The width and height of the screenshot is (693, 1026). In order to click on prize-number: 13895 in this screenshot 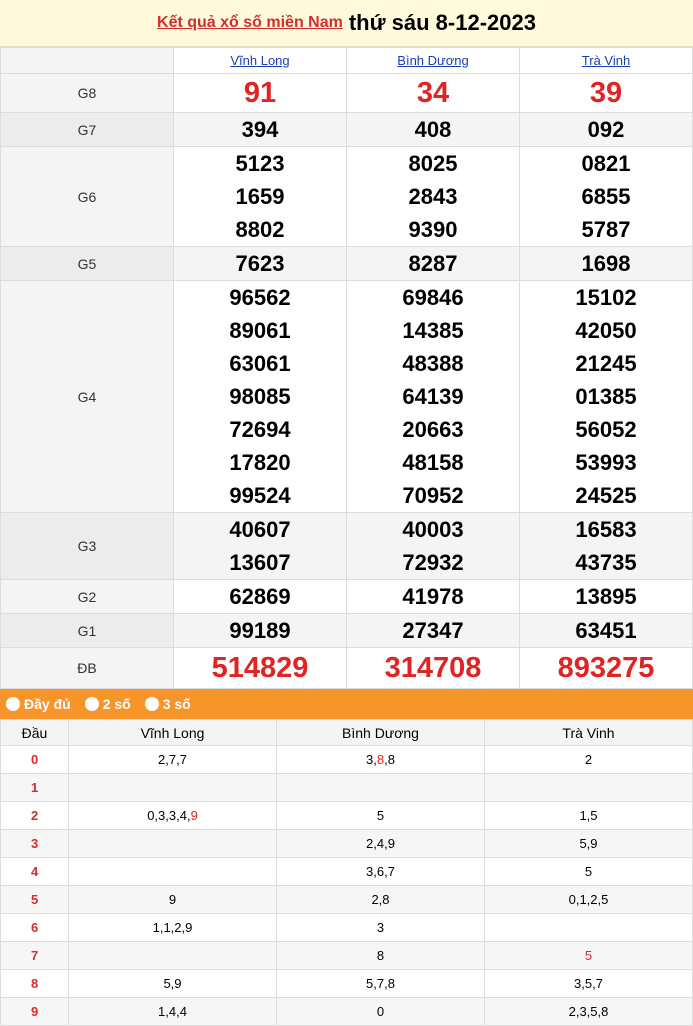, I will do `click(606, 596)`.